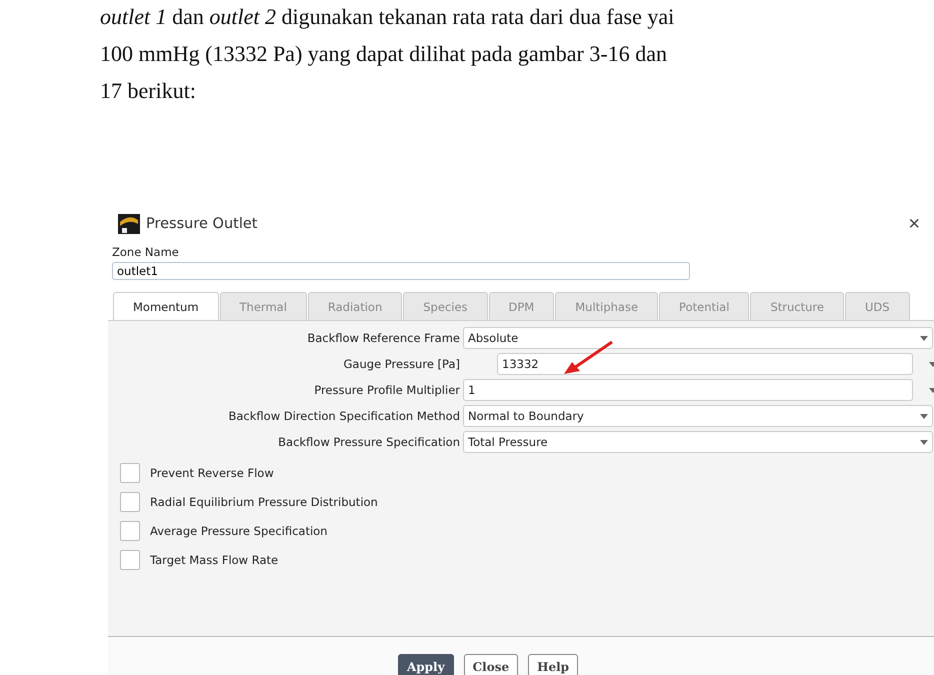  Describe the element at coordinates (214, 560) in the screenshot. I see `checkbox-label: Target Mass Flow Rate` at that location.